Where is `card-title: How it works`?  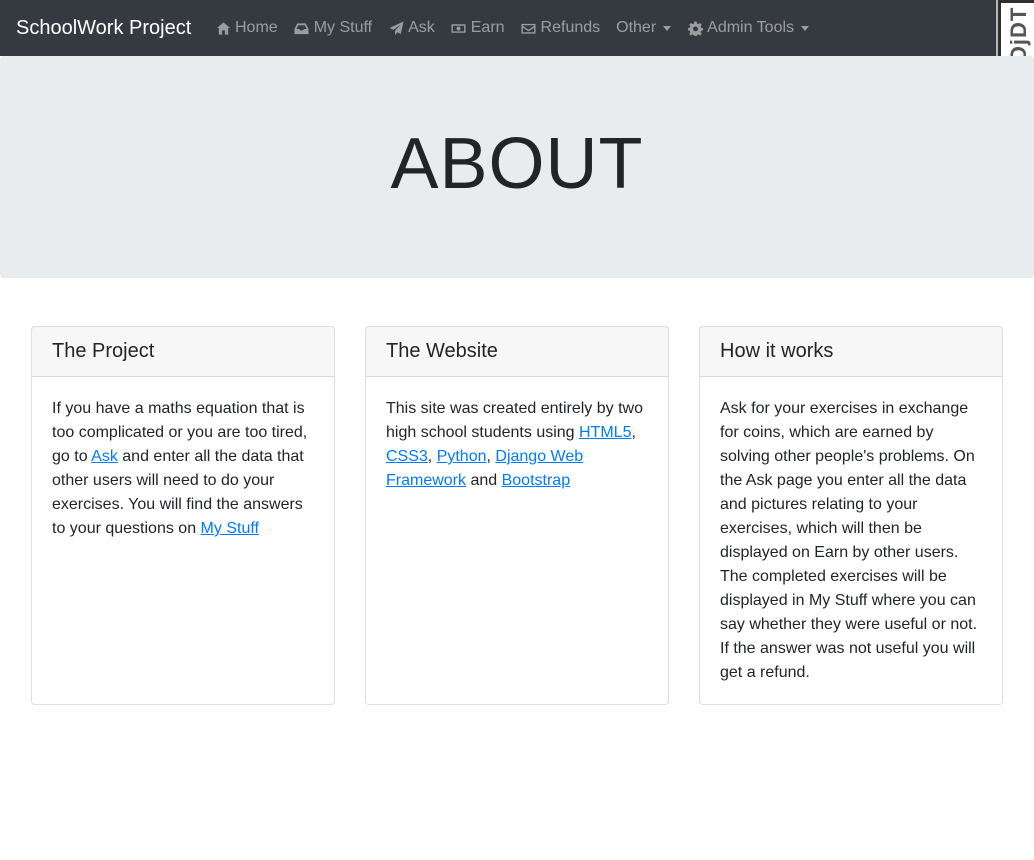
card-title: How it works is located at coordinates (851, 352).